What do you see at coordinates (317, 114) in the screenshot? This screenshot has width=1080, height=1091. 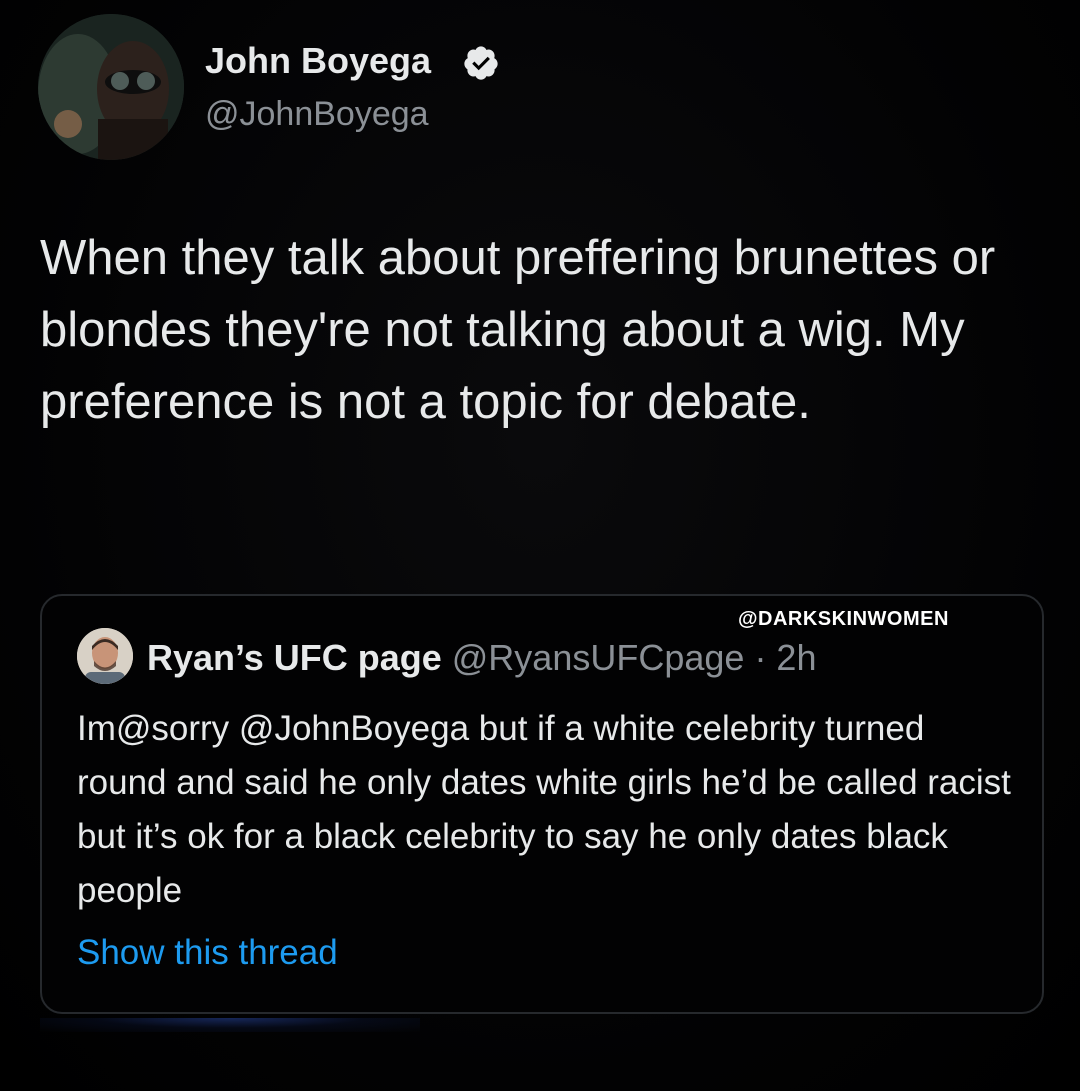 I see `author-handle: @JohnBoyega` at bounding box center [317, 114].